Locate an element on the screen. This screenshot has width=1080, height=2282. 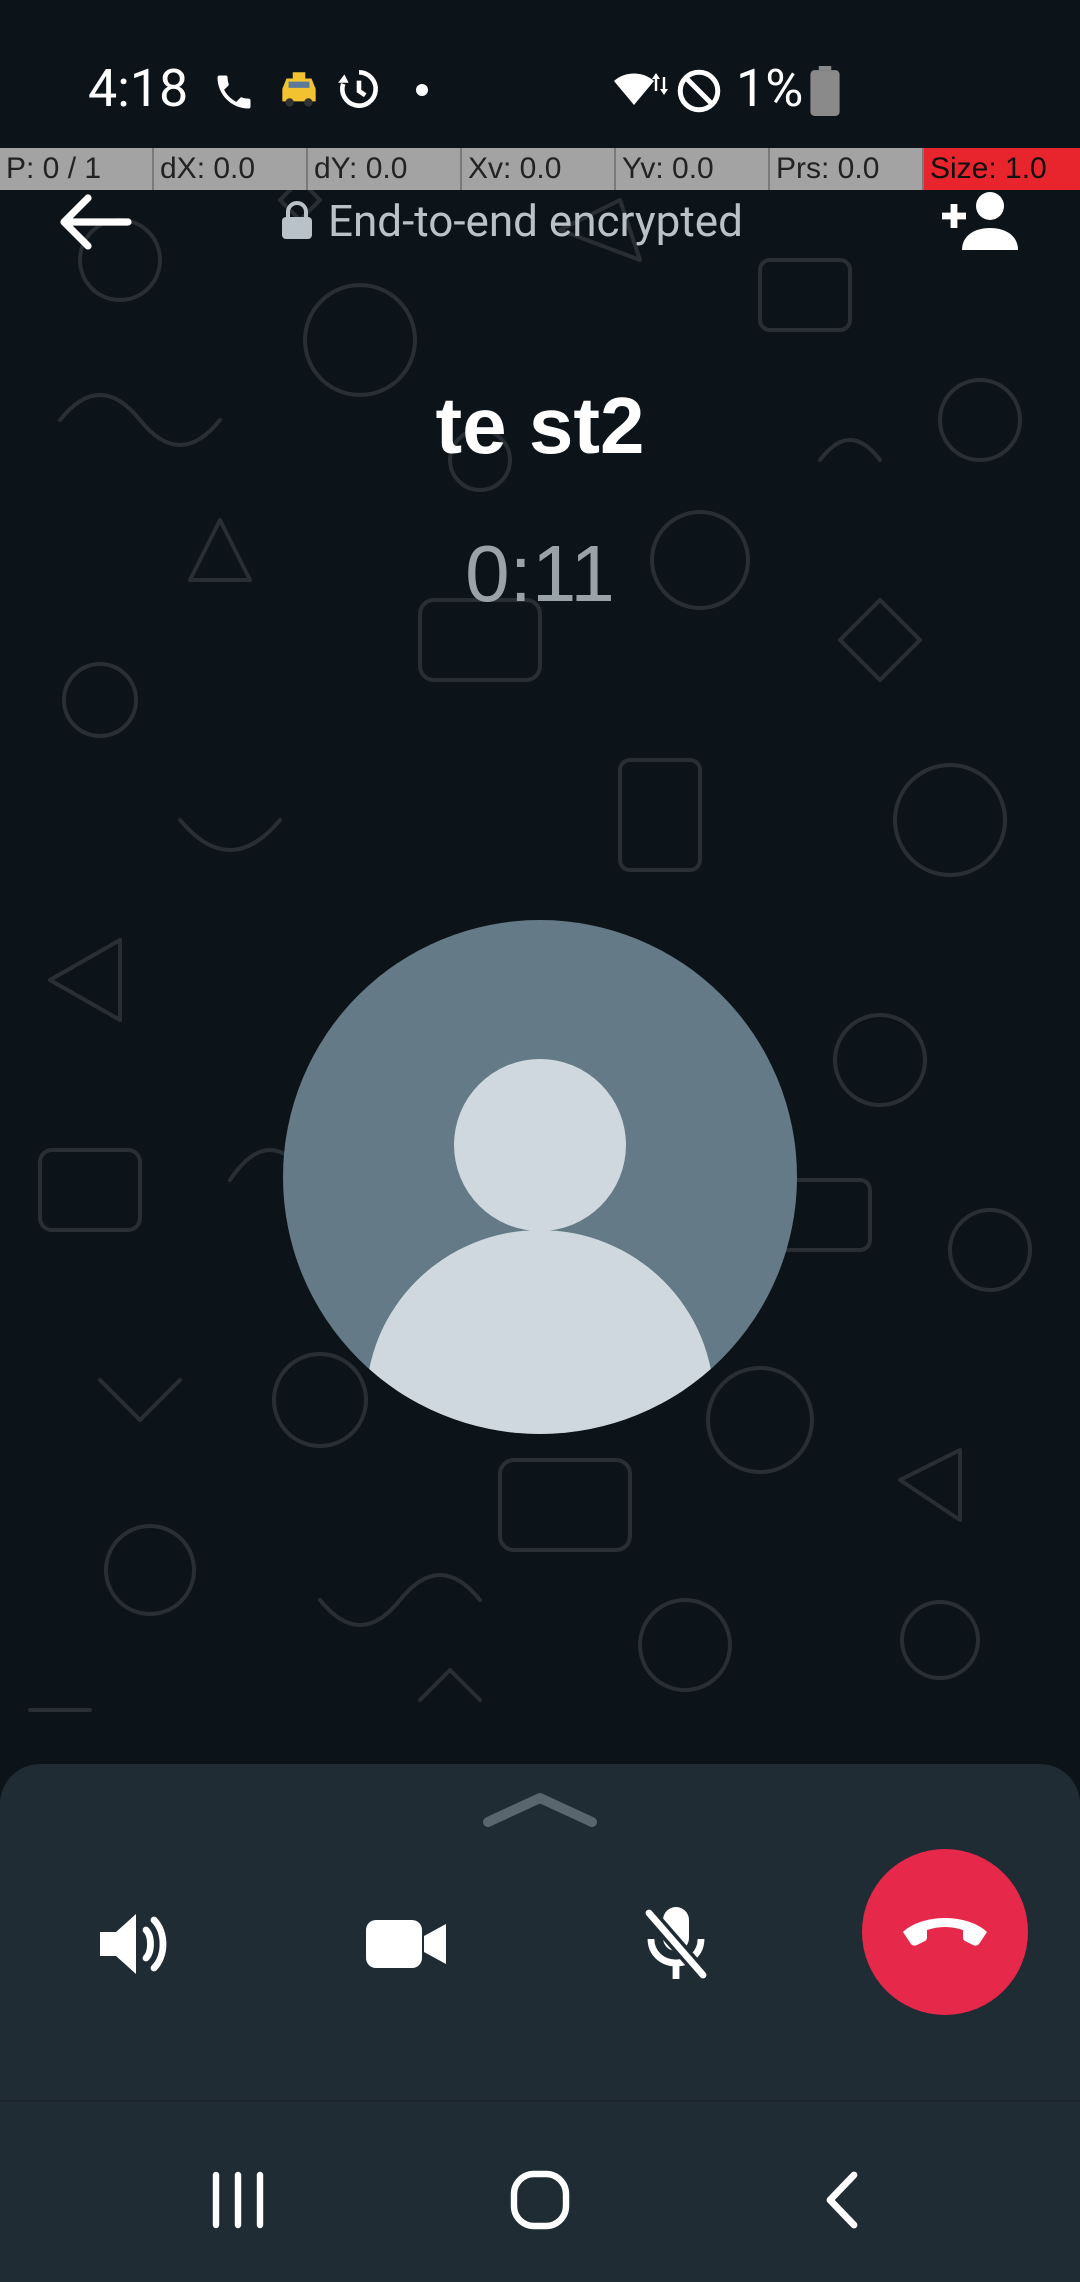
encryption-indicator: End-to-end encrypted is located at coordinates (511, 221).